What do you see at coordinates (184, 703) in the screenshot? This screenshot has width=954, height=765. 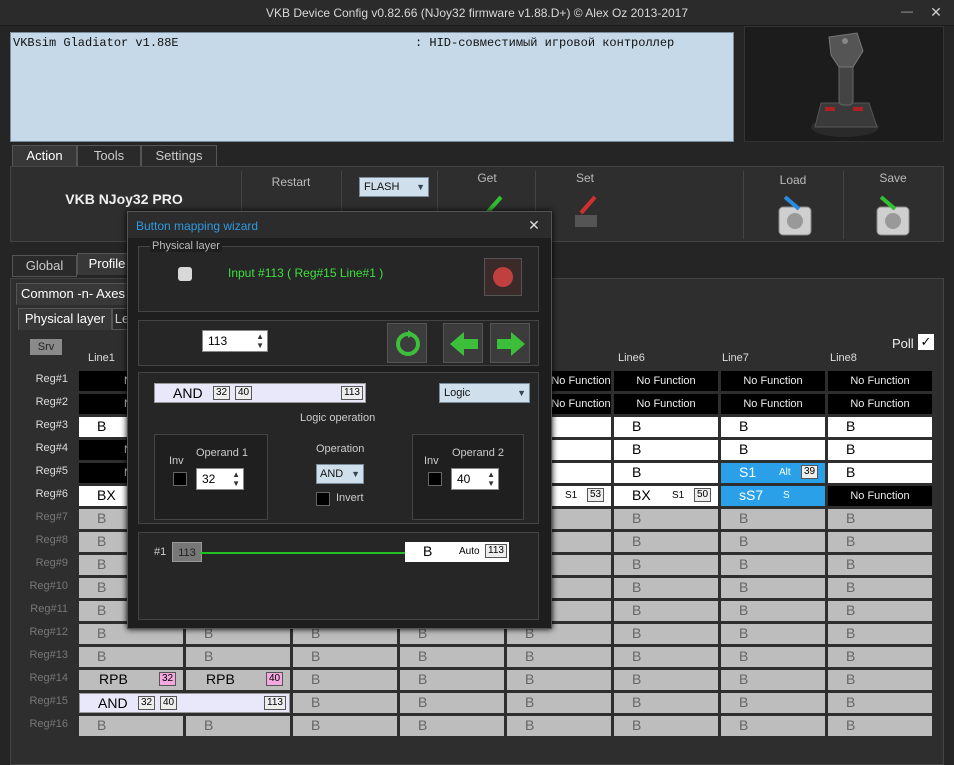 I see `grid-cell-and: AND 32 40 113` at bounding box center [184, 703].